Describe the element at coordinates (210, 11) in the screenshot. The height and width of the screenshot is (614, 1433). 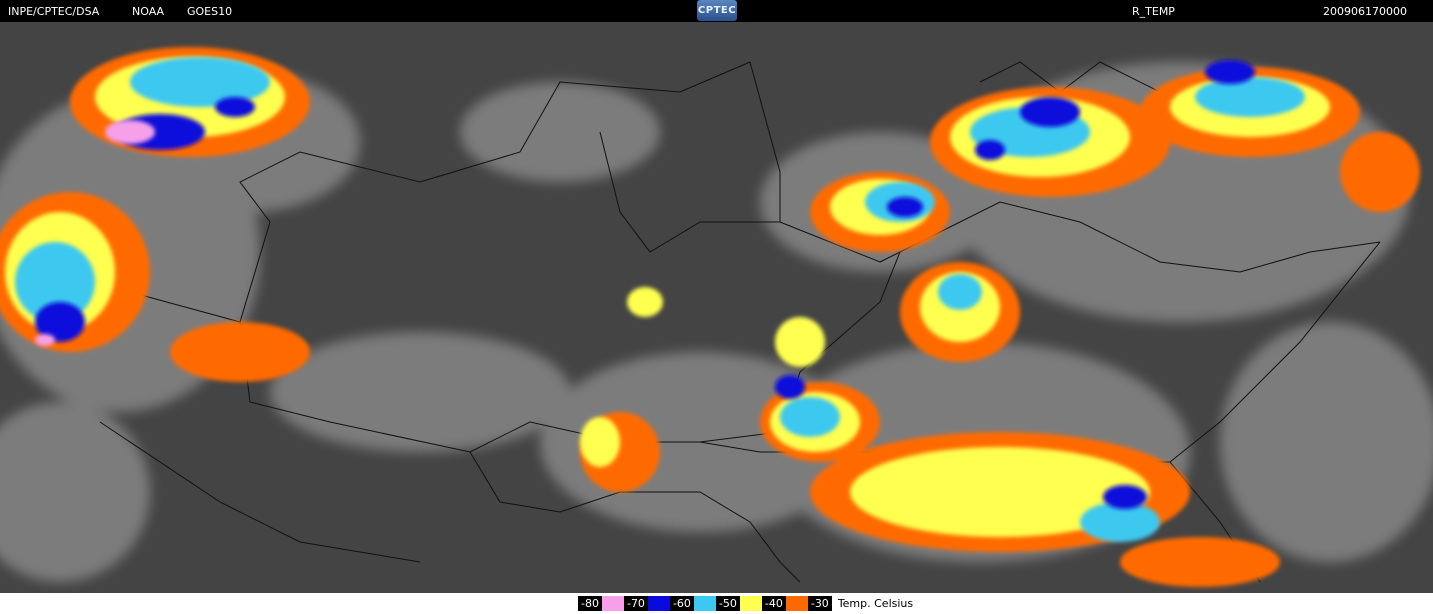
I see `satellite-label: GOES10` at that location.